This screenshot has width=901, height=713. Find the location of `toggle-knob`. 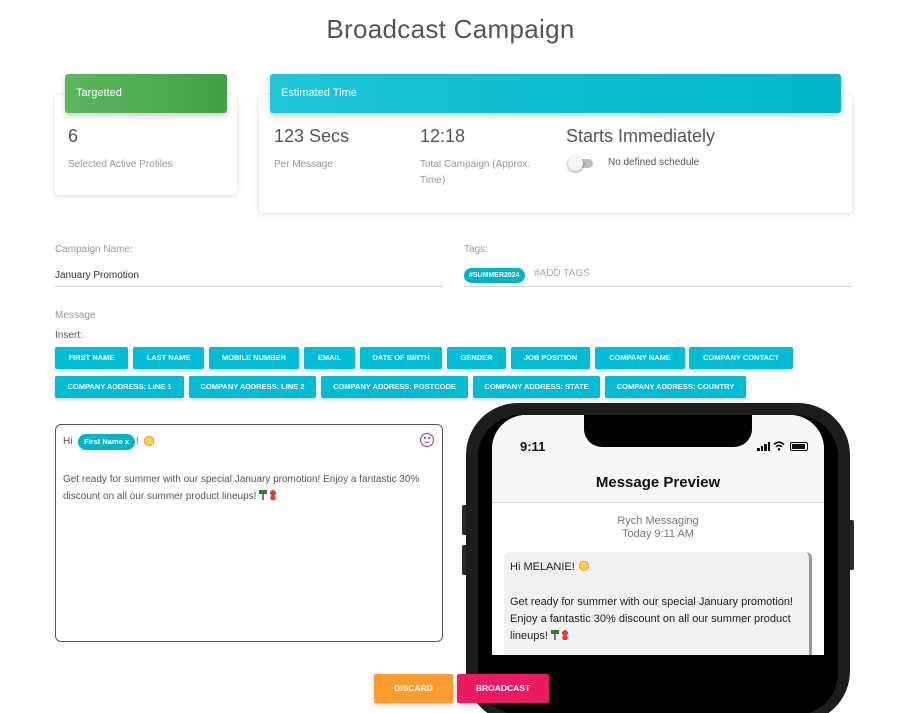

toggle-knob is located at coordinates (575, 163).